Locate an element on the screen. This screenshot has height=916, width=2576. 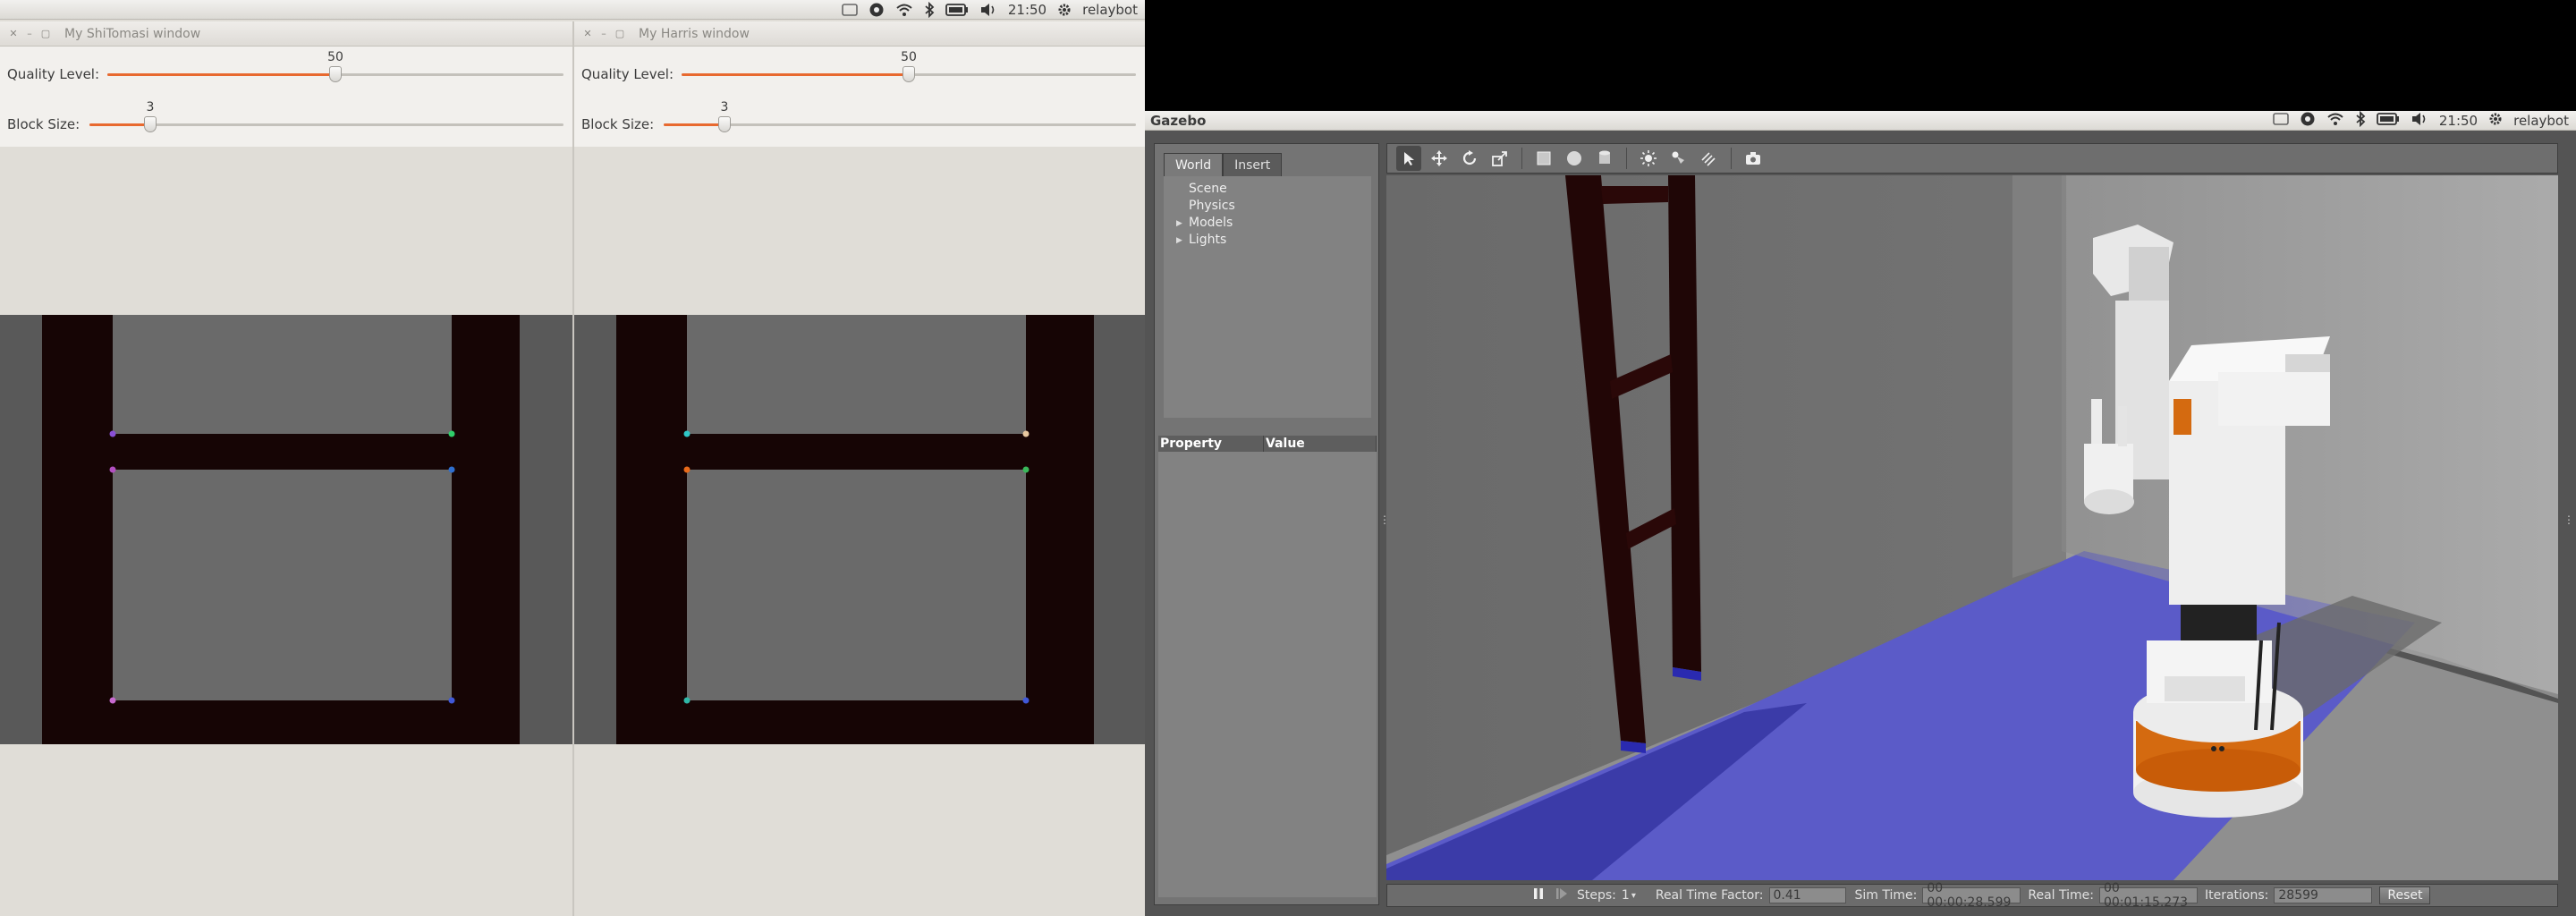
quality-trackbar: Quality Level: 50 is located at coordinates (286, 72).